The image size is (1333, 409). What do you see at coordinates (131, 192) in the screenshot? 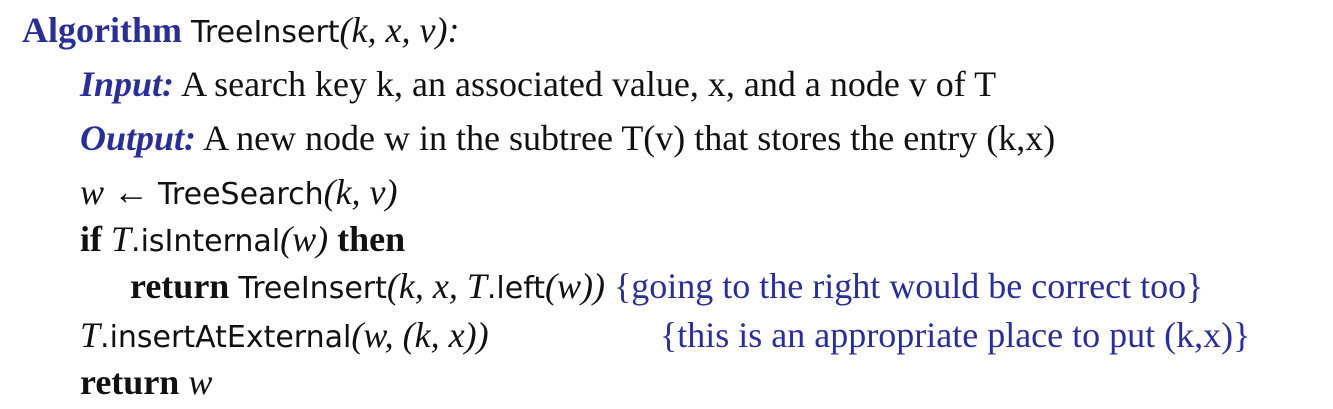
I see `assign-arrow: ←` at bounding box center [131, 192].